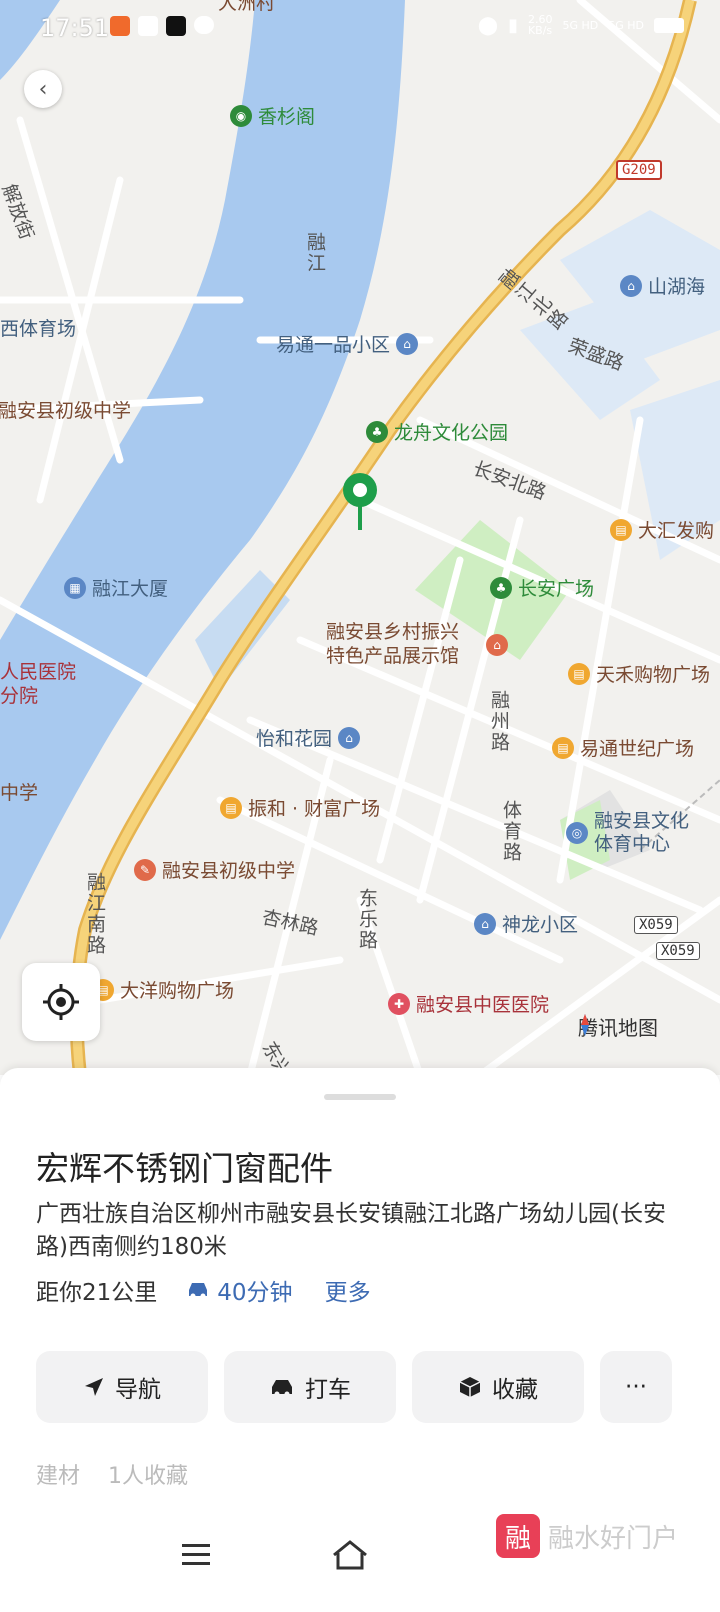 The width and height of the screenshot is (720, 1612). I want to click on hospital-icon: ✚, so click(399, 1003).